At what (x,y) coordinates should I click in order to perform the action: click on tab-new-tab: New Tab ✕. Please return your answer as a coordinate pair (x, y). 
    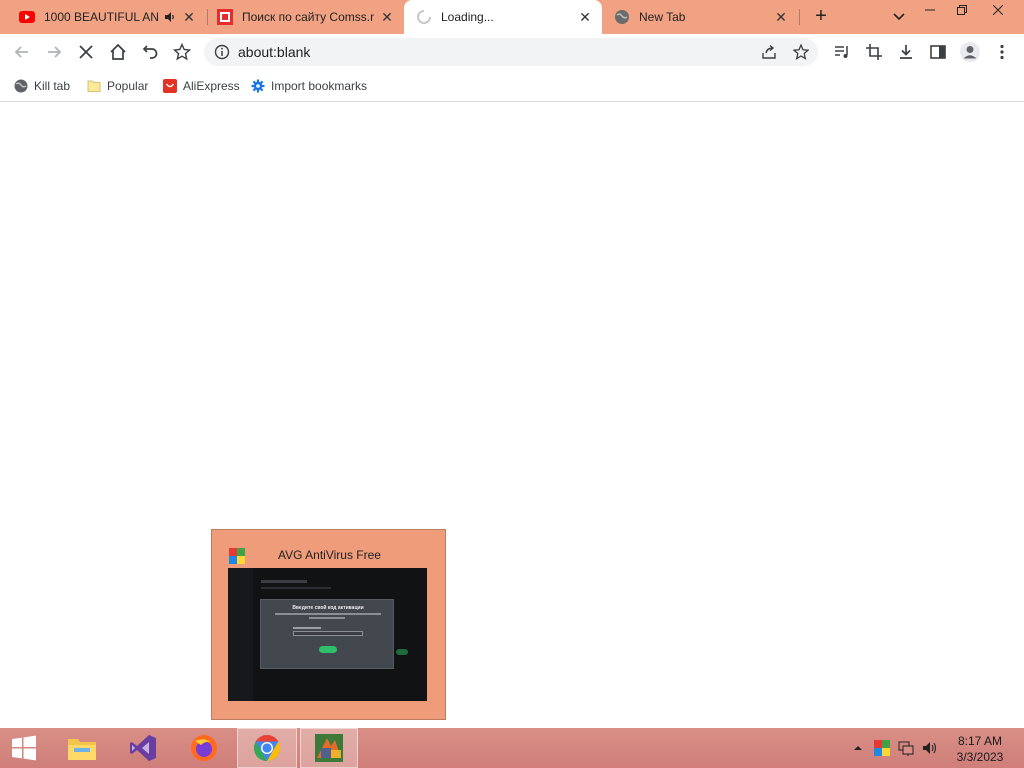
    Looking at the image, I should click on (700, 17).